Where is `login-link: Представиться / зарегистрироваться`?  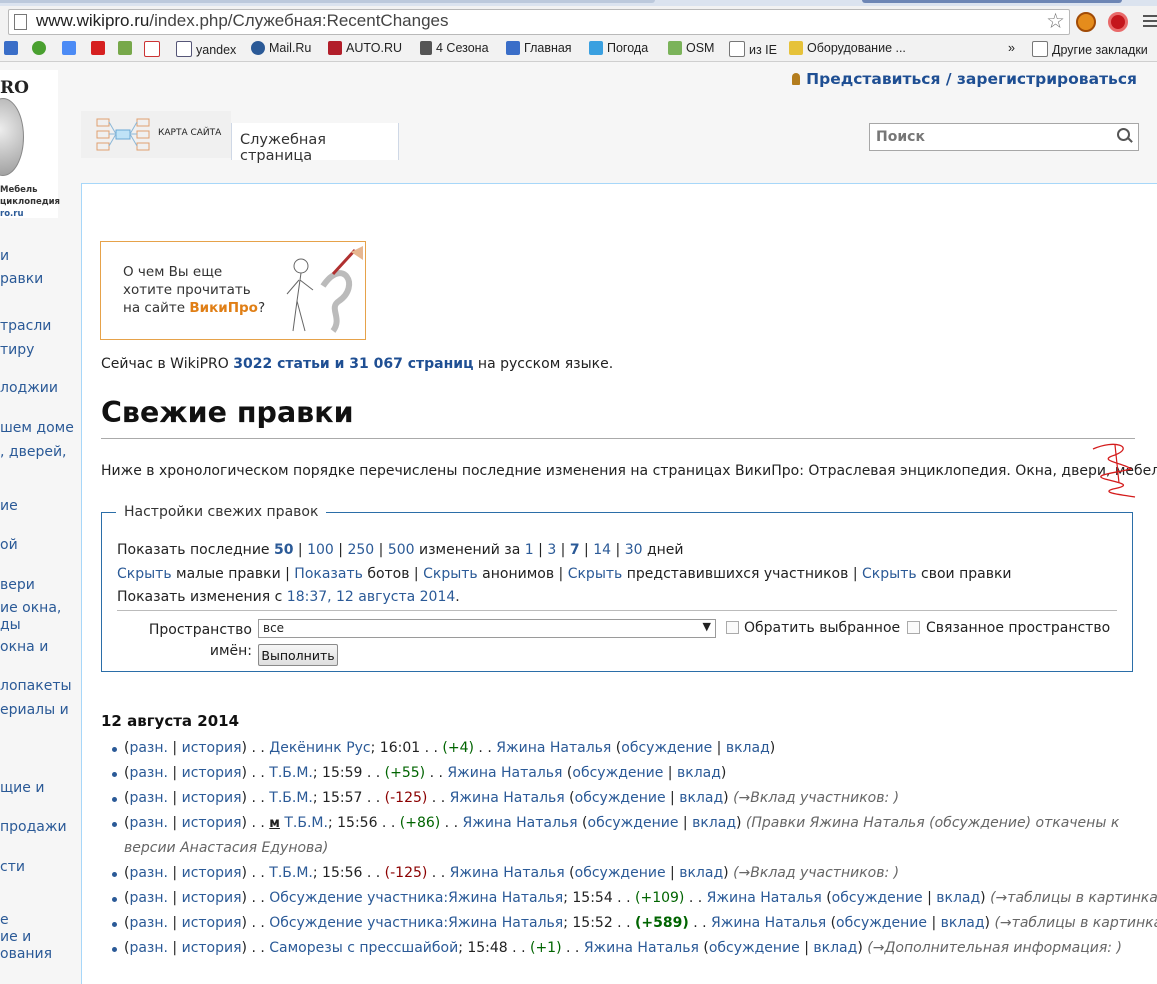
login-link: Представиться / зарегистрироваться is located at coordinates (964, 79).